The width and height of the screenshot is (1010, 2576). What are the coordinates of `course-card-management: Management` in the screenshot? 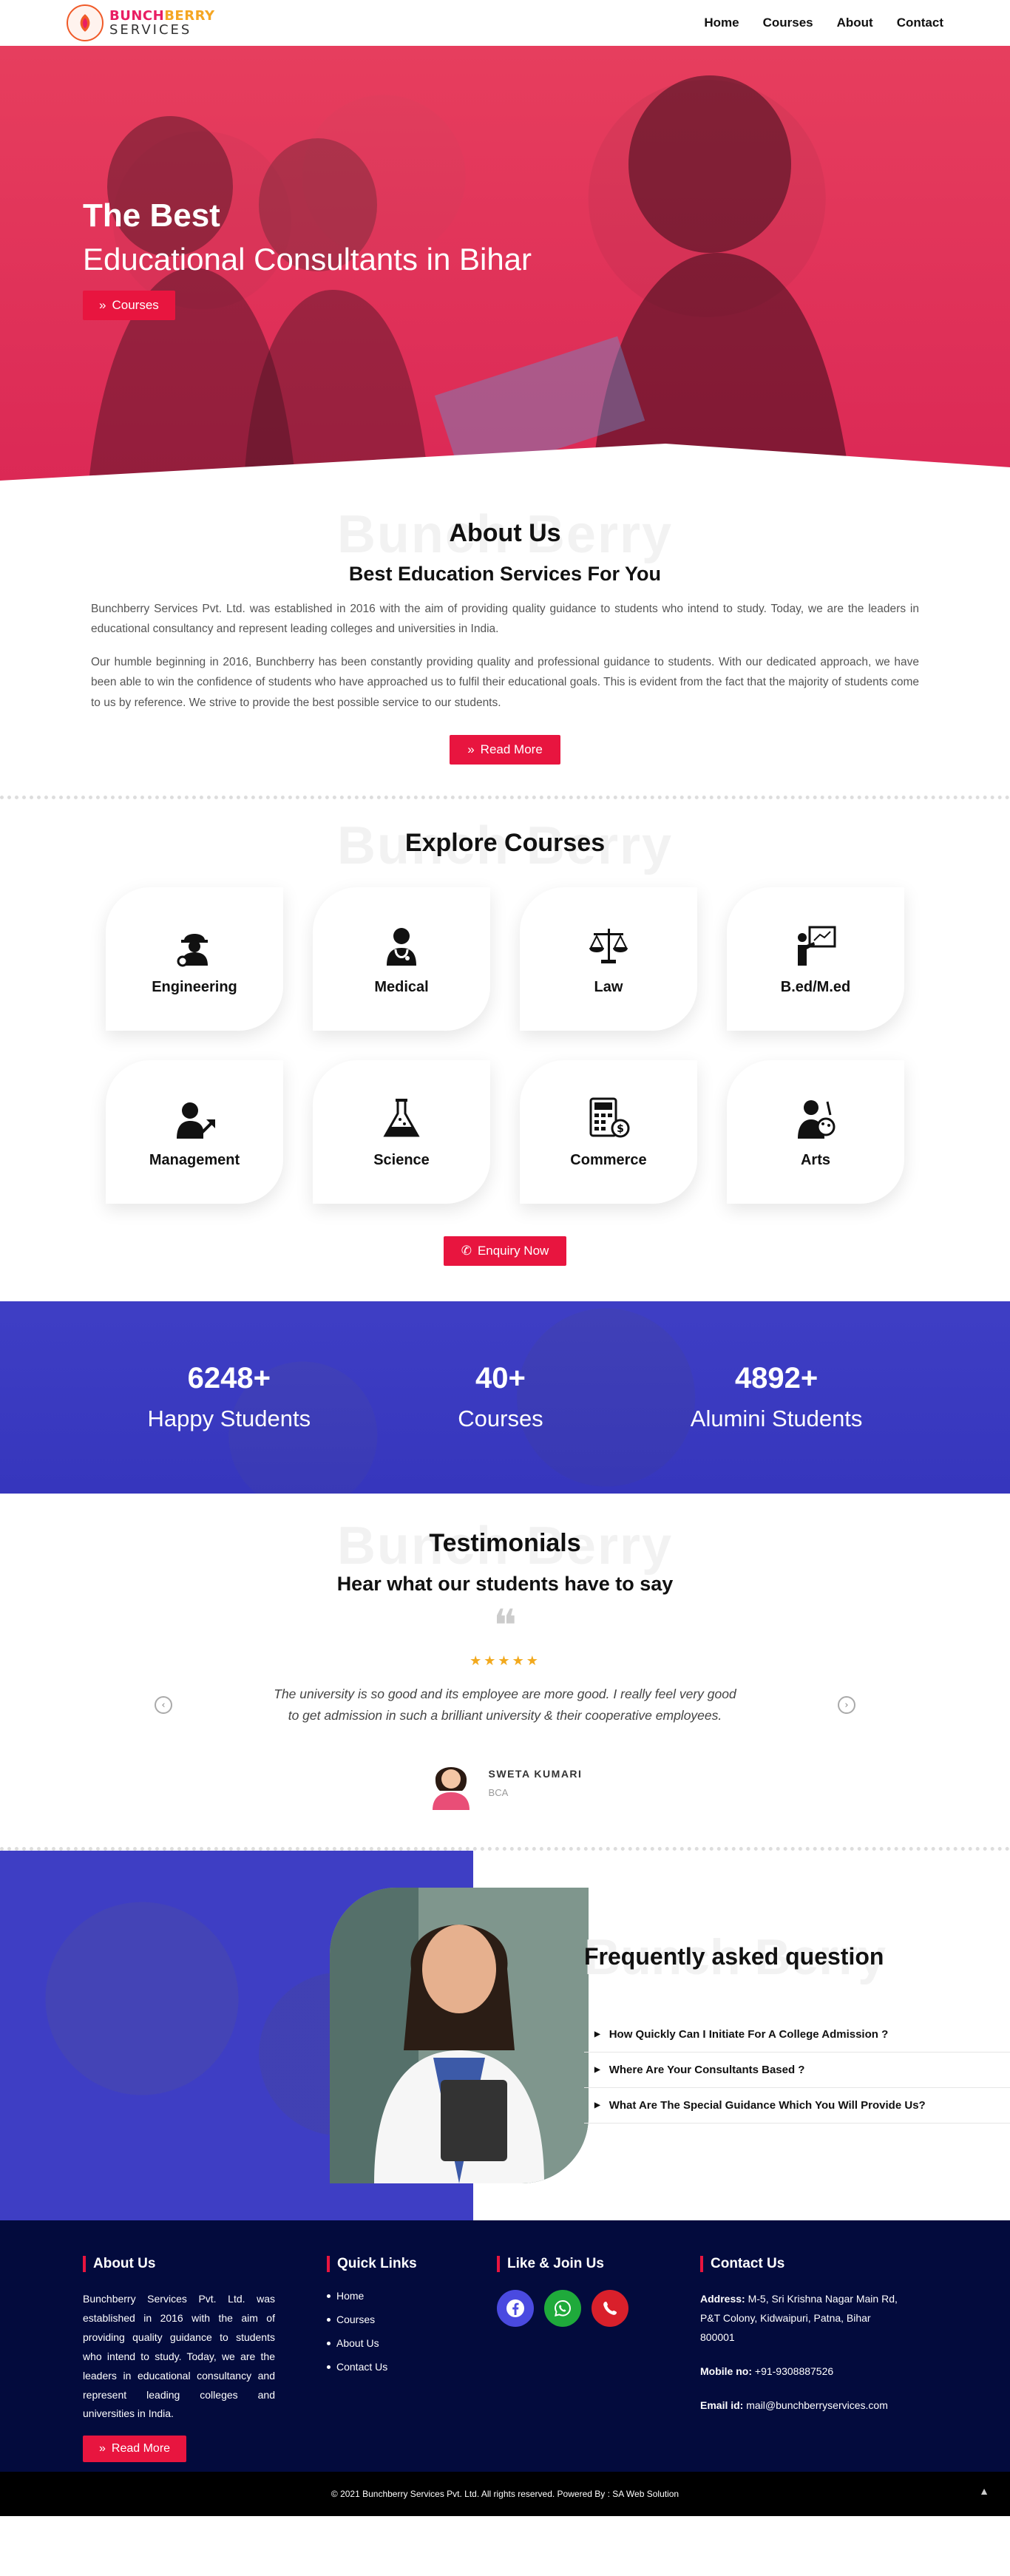 It's located at (195, 1132).